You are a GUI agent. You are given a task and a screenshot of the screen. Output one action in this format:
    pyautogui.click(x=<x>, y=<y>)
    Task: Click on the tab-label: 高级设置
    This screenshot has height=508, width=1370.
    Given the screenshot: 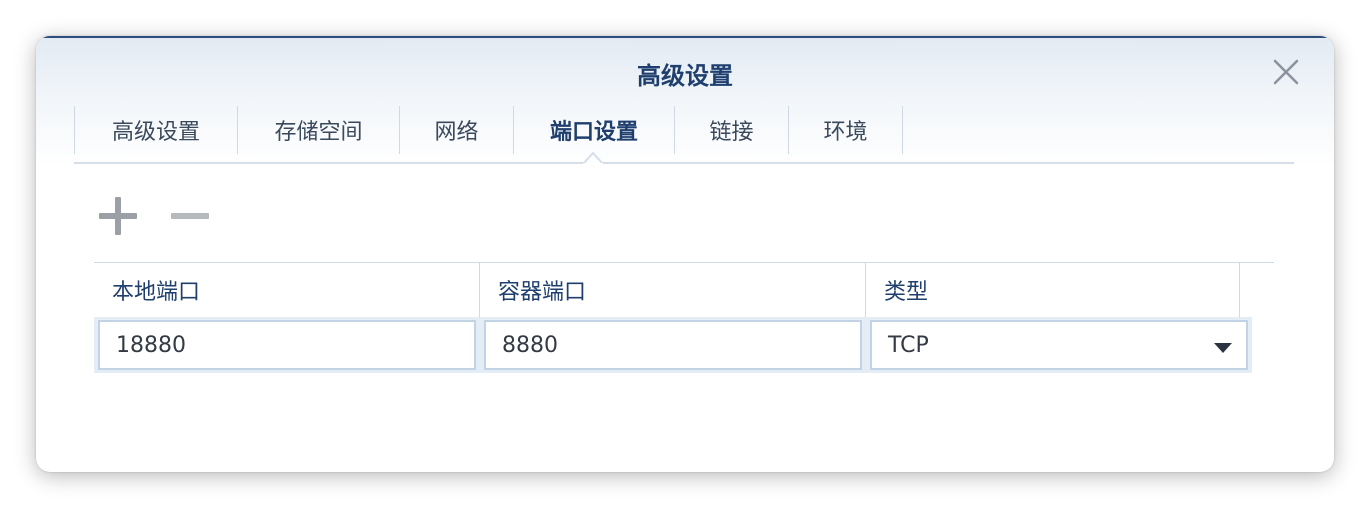 What is the action you would take?
    pyautogui.click(x=155, y=132)
    